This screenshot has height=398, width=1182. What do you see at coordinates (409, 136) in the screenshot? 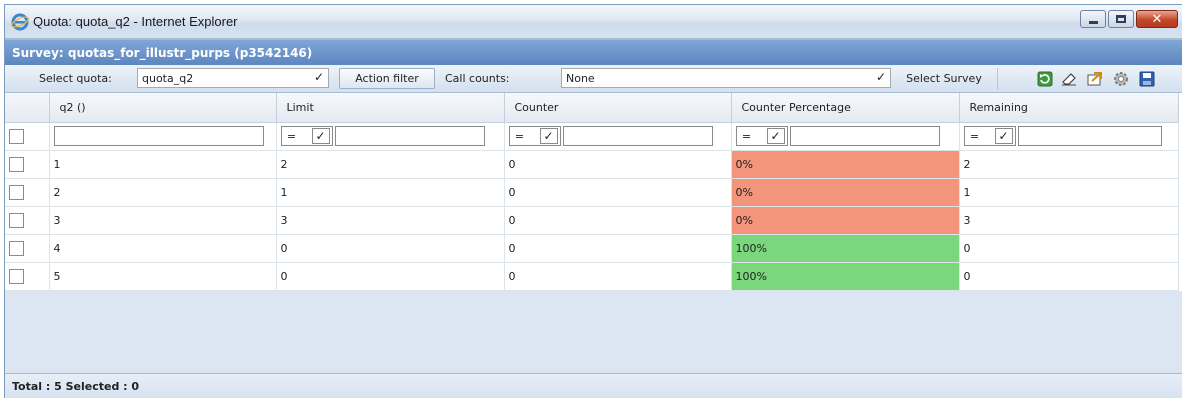
I see `limit-filter-input` at bounding box center [409, 136].